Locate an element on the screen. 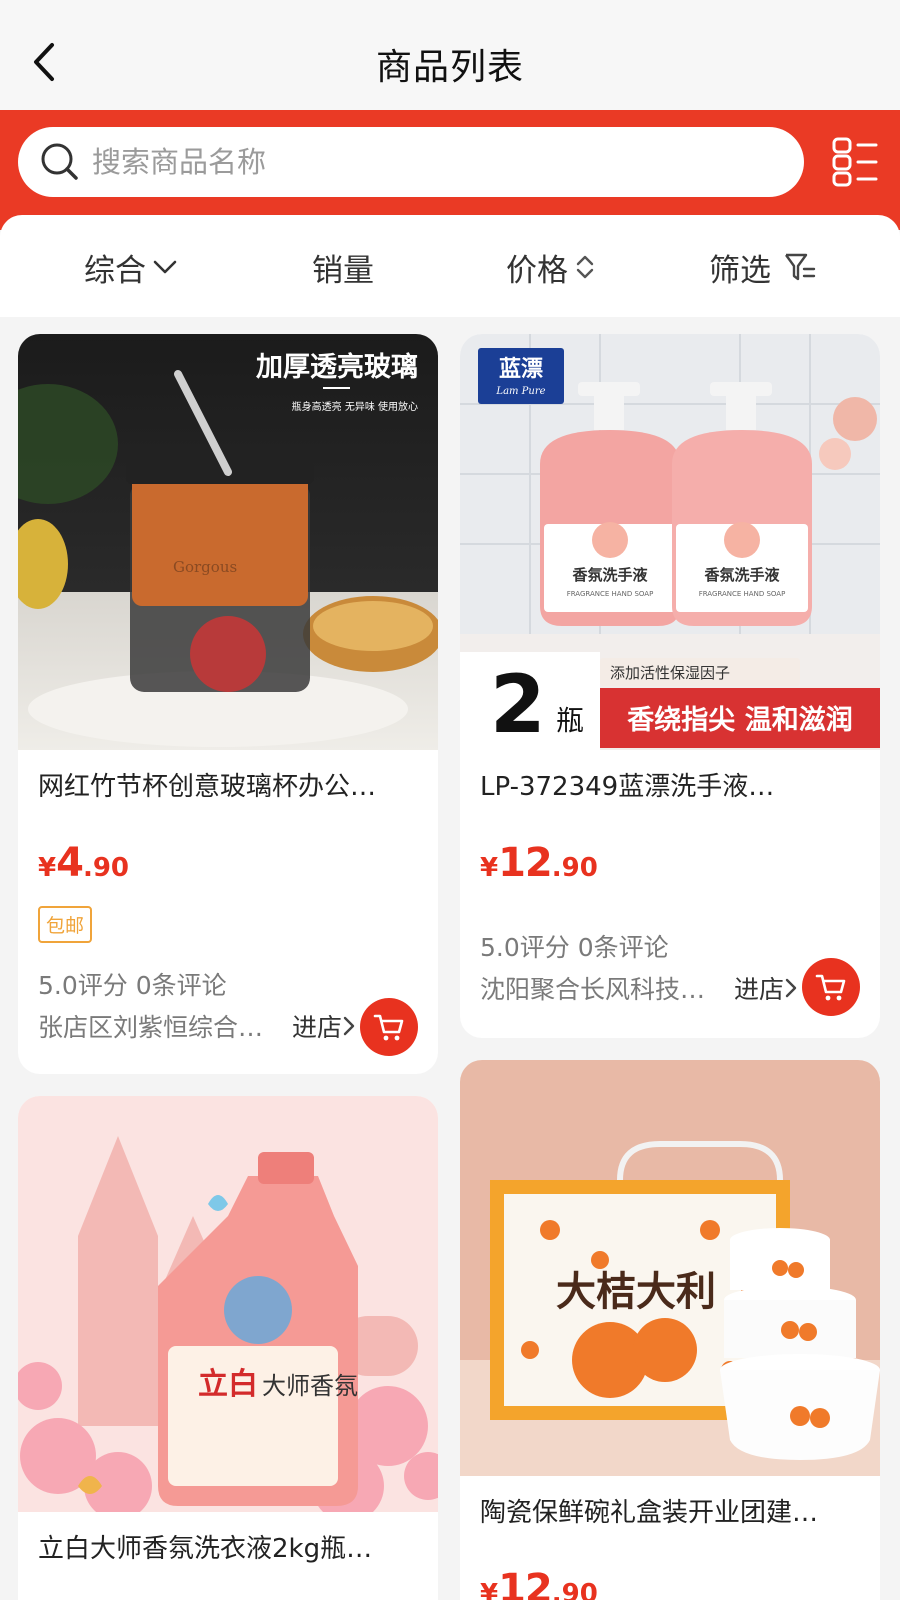 The image size is (900, 1600). search-icon is located at coordinates (59, 161).